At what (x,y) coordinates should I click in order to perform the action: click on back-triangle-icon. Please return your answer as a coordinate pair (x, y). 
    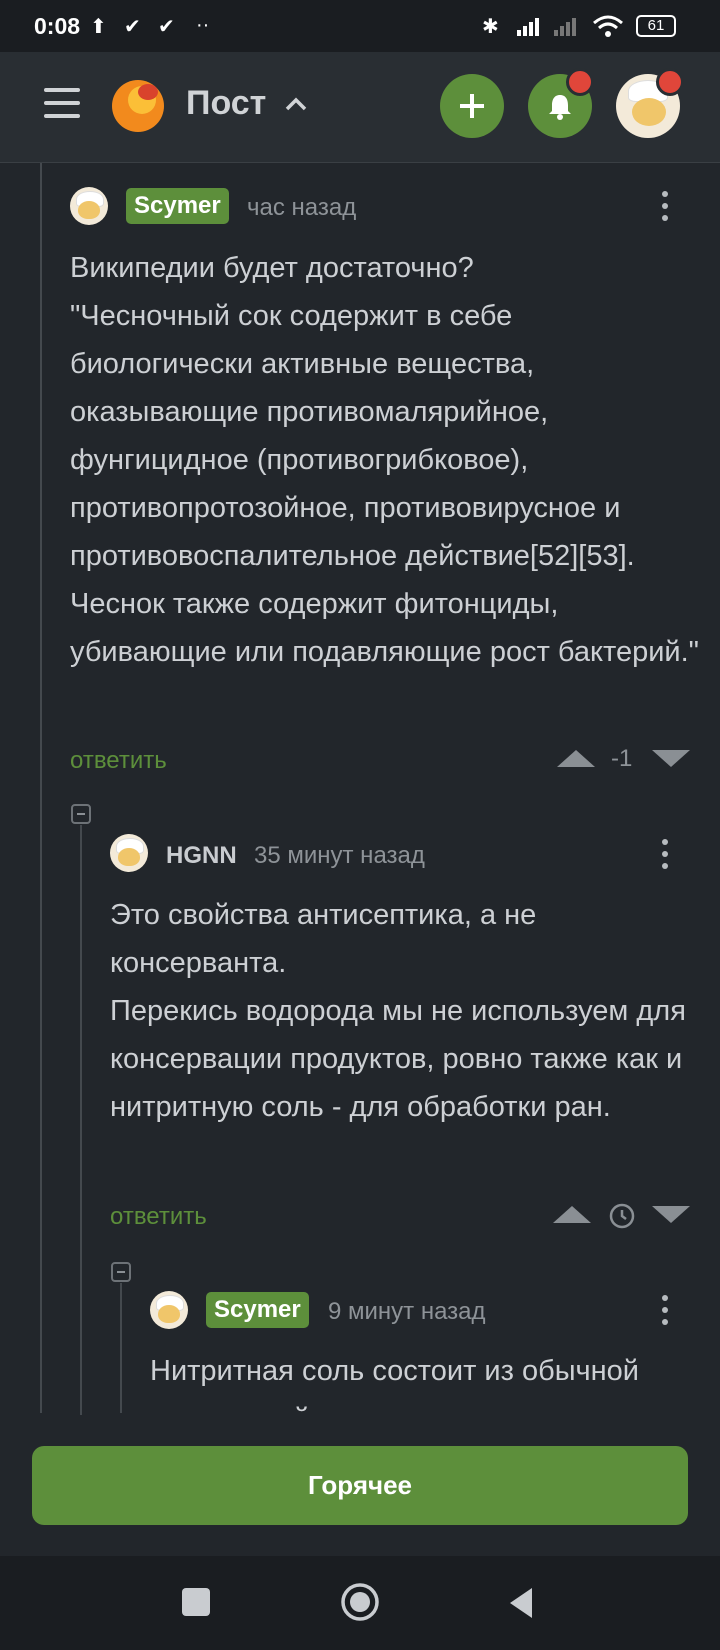
    Looking at the image, I should click on (521, 1603).